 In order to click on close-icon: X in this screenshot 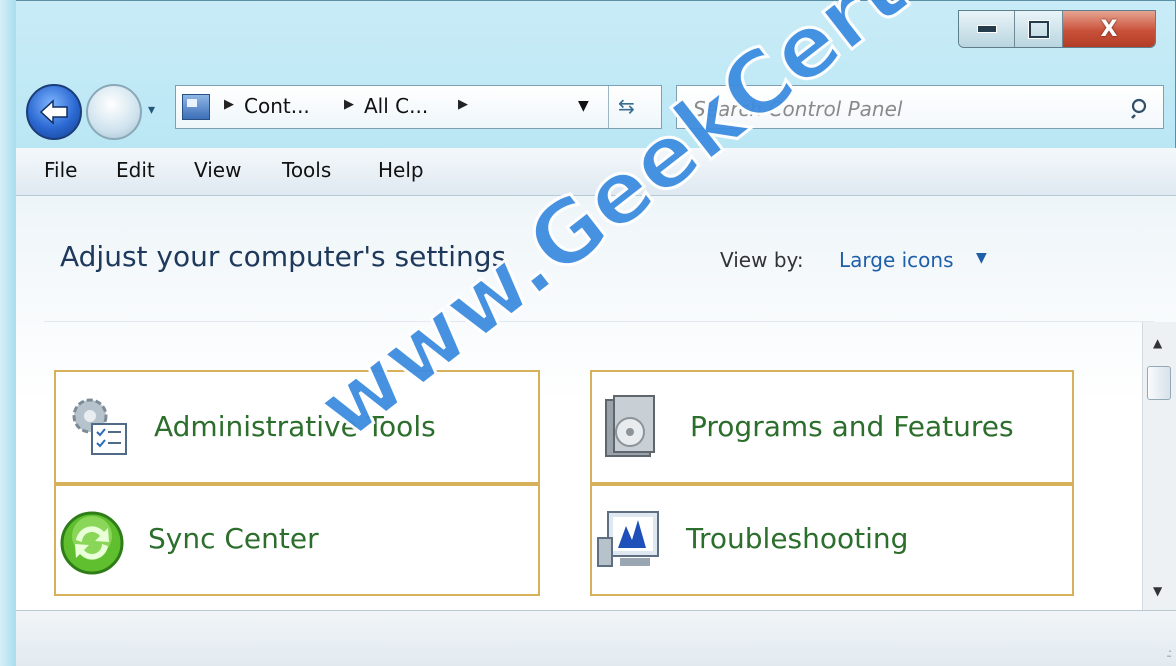, I will do `click(1109, 29)`.